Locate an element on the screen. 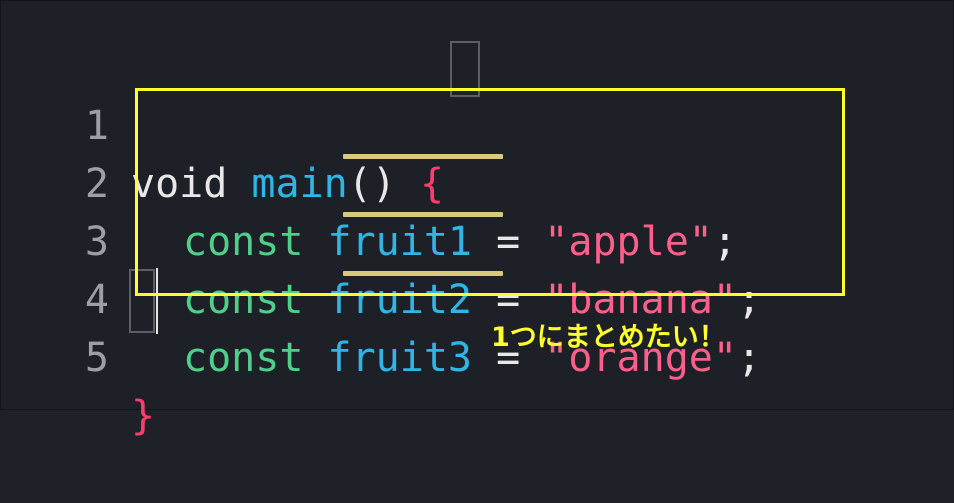  keyword-const: const is located at coordinates (243, 358).